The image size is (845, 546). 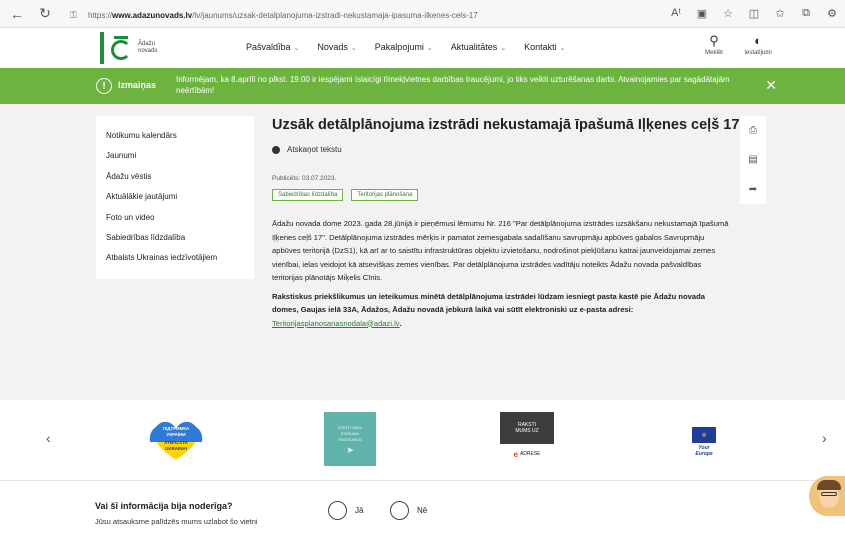 I want to click on favorite-star-icon: ☆, so click(x=728, y=13).